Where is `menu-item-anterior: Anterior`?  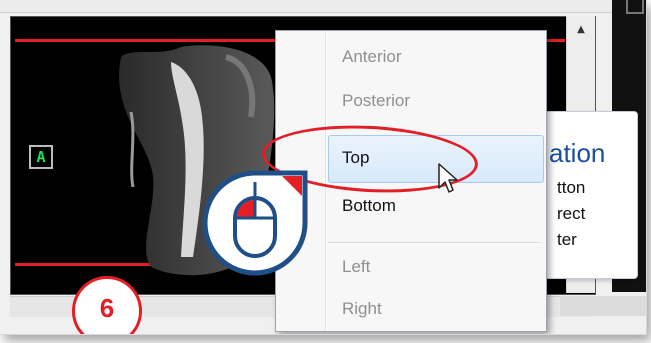 menu-item-anterior: Anterior is located at coordinates (372, 57).